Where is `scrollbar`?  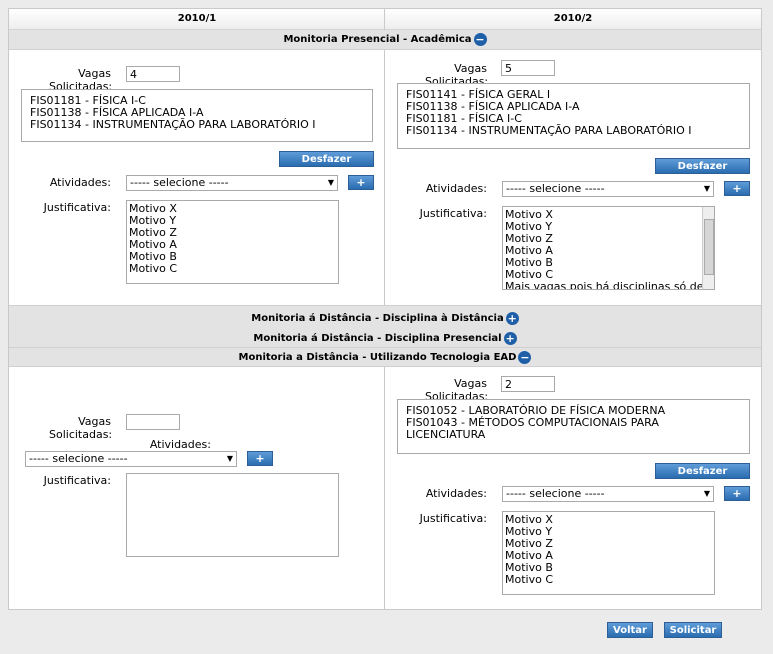
scrollbar is located at coordinates (708, 248).